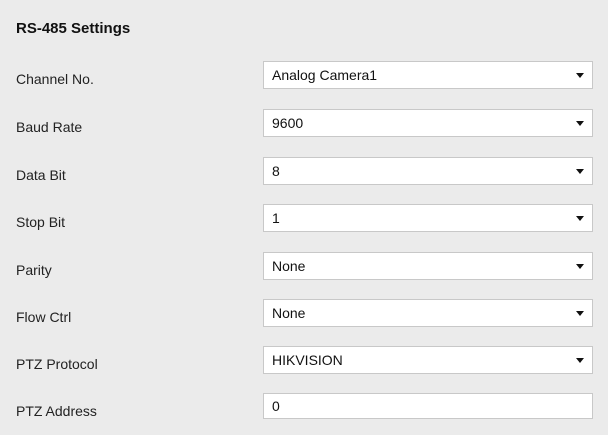  What do you see at coordinates (325, 75) in the screenshot?
I see `channel-no-value: Analog Camera1` at bounding box center [325, 75].